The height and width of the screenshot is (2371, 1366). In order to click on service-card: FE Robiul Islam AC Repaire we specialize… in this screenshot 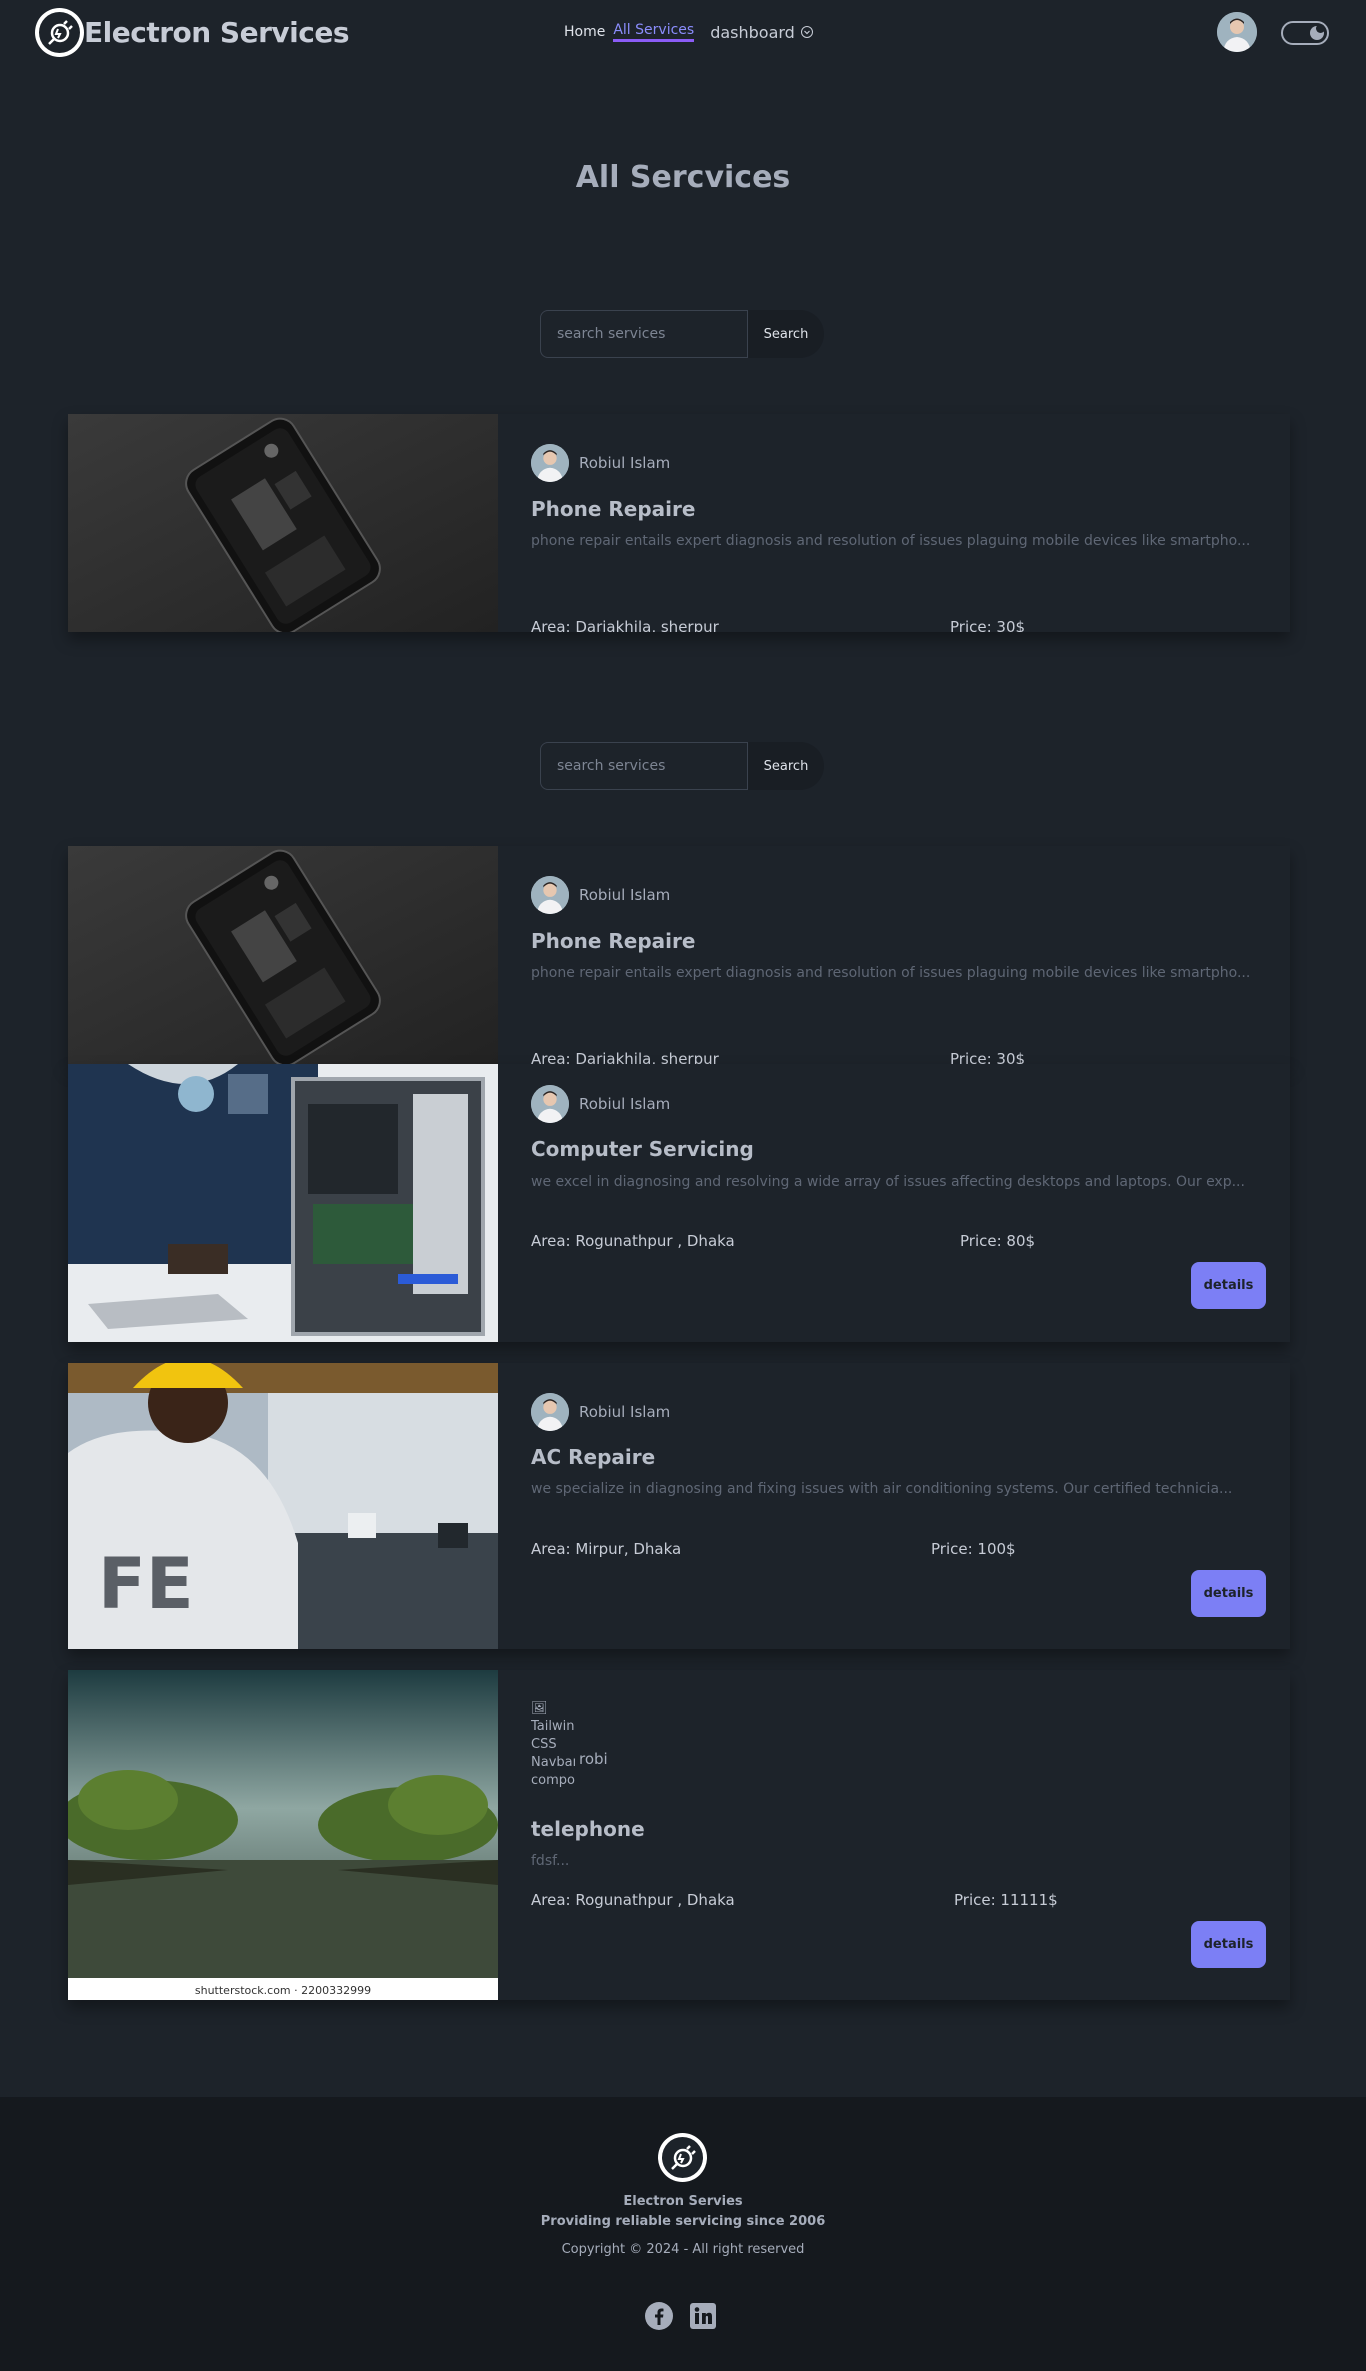, I will do `click(679, 1506)`.